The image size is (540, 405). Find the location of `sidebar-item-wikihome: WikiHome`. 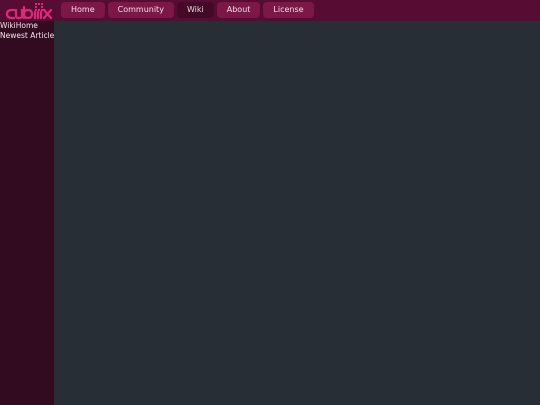

sidebar-item-wikihome: WikiHome is located at coordinates (27, 26).